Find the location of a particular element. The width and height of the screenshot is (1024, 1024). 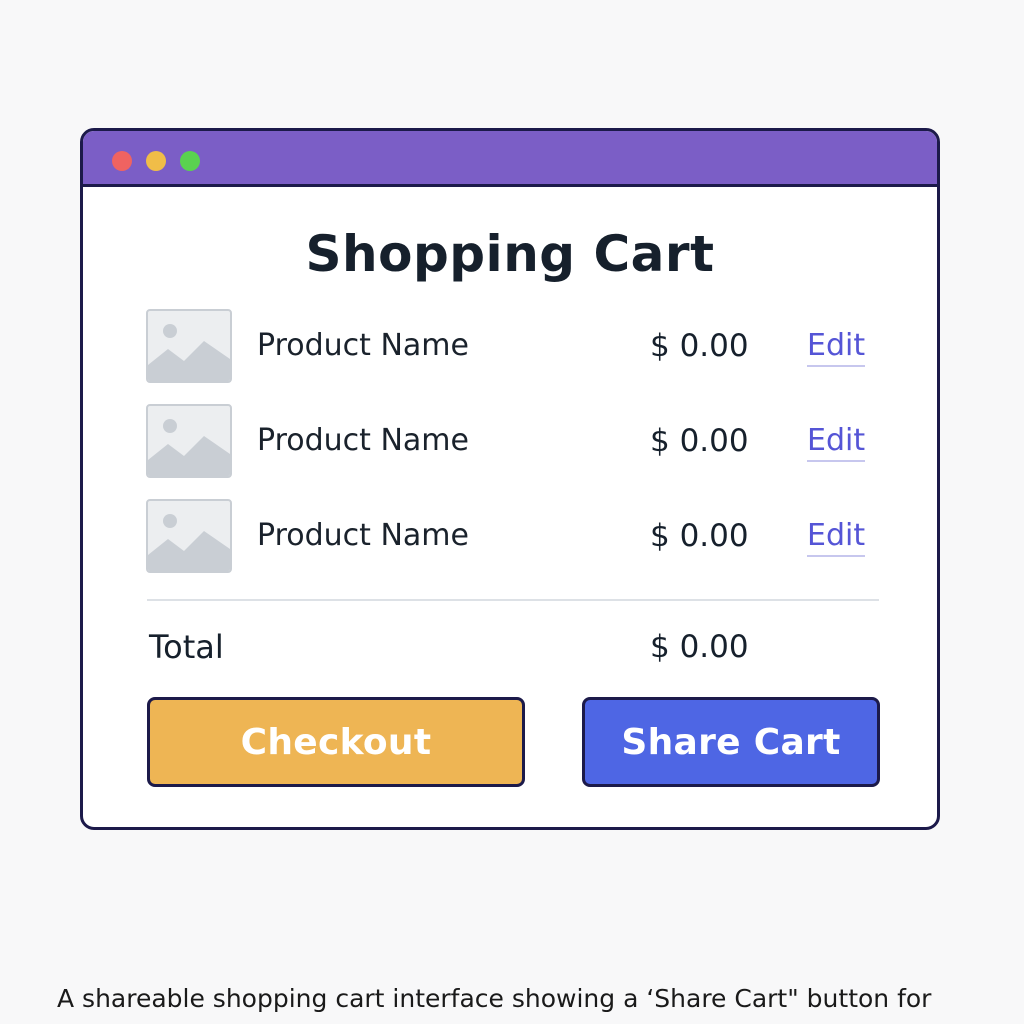

total-label: Total is located at coordinates (186, 647).